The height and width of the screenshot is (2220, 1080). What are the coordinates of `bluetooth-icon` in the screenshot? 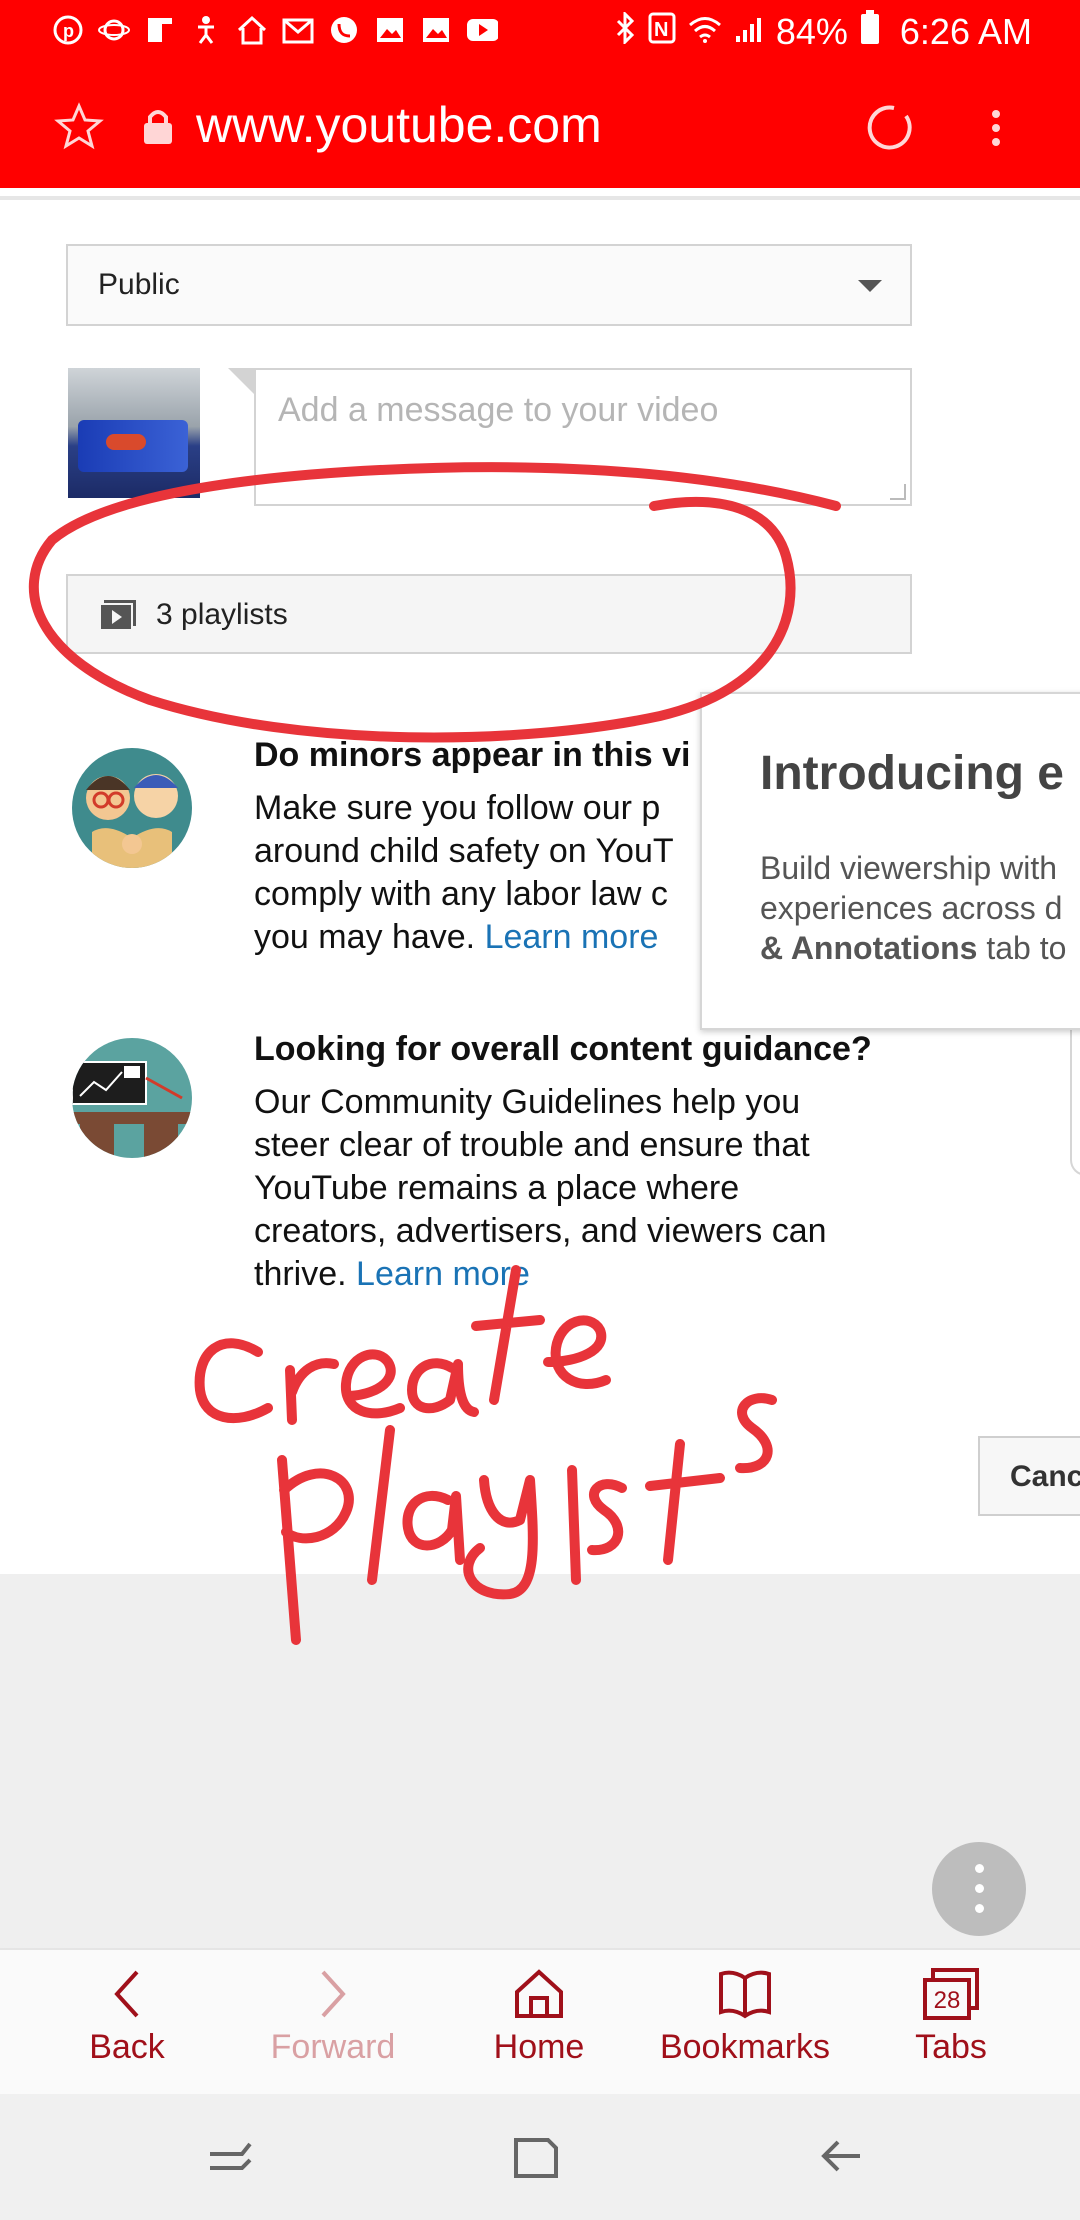 It's located at (625, 31).